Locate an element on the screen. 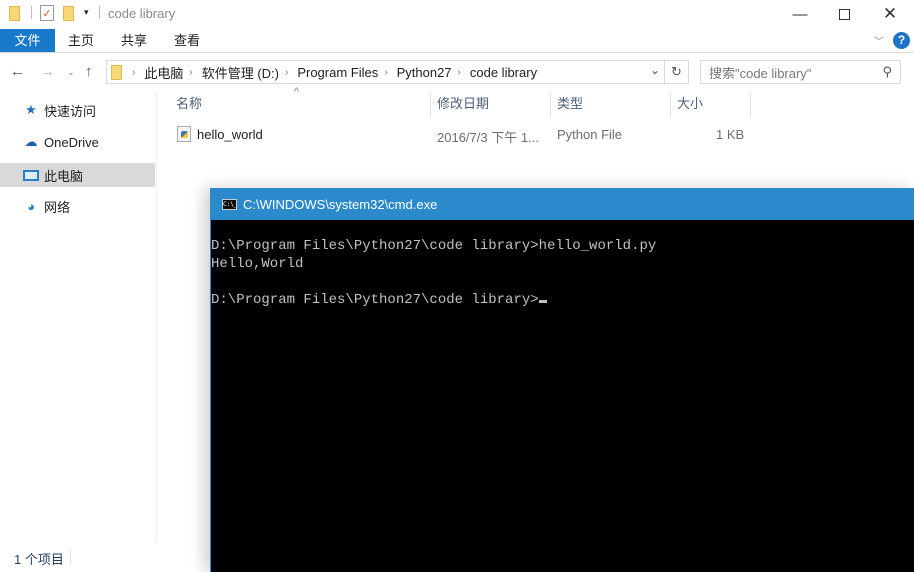 The image size is (914, 572). refresh-icon: ↻ is located at coordinates (676, 71).